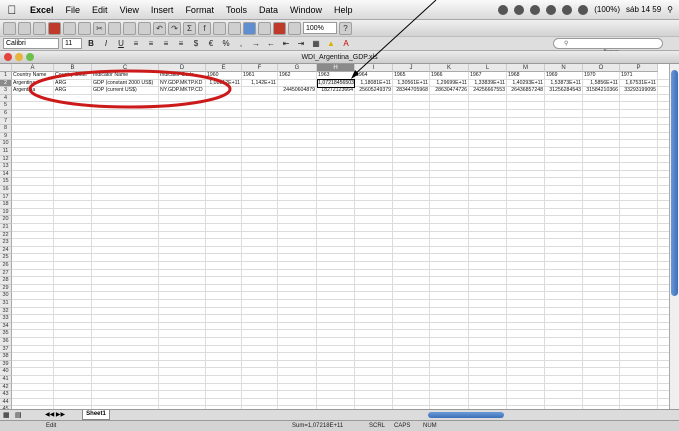 This screenshot has width=679, height=431. I want to click on close-icon, so click(8, 57).